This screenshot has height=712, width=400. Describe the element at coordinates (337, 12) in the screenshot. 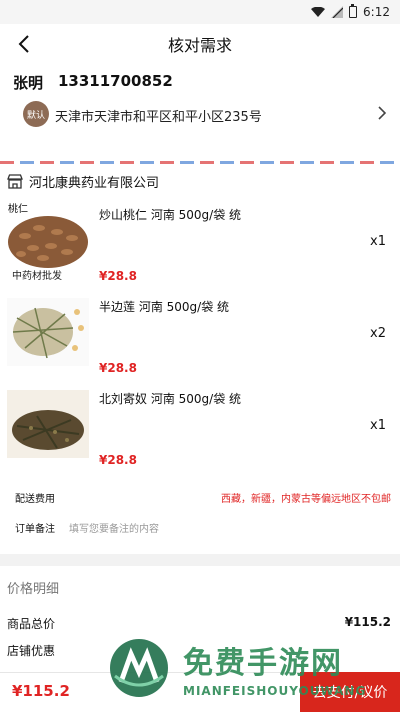

I see `signal-icon` at that location.